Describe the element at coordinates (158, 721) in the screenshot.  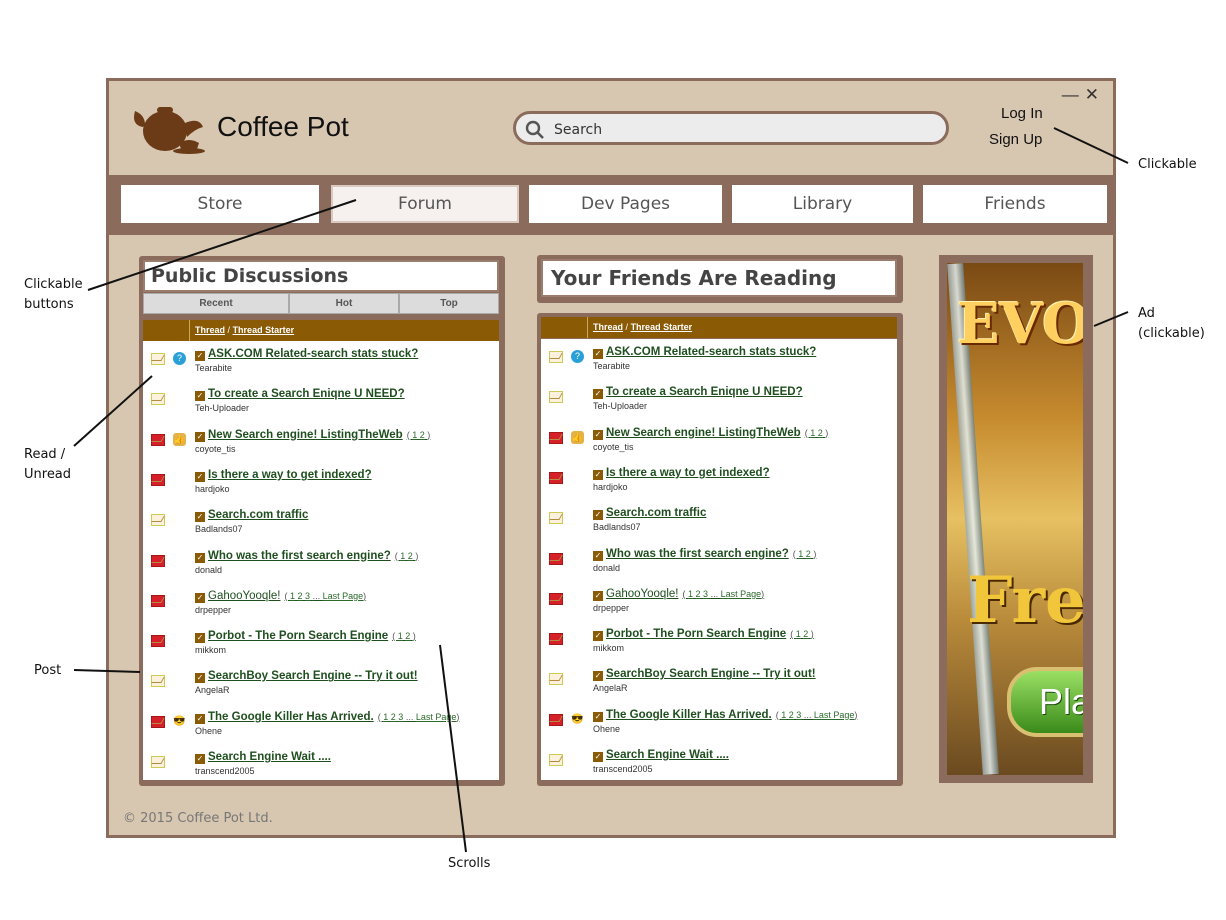
I see `unread-envelope-icon` at that location.